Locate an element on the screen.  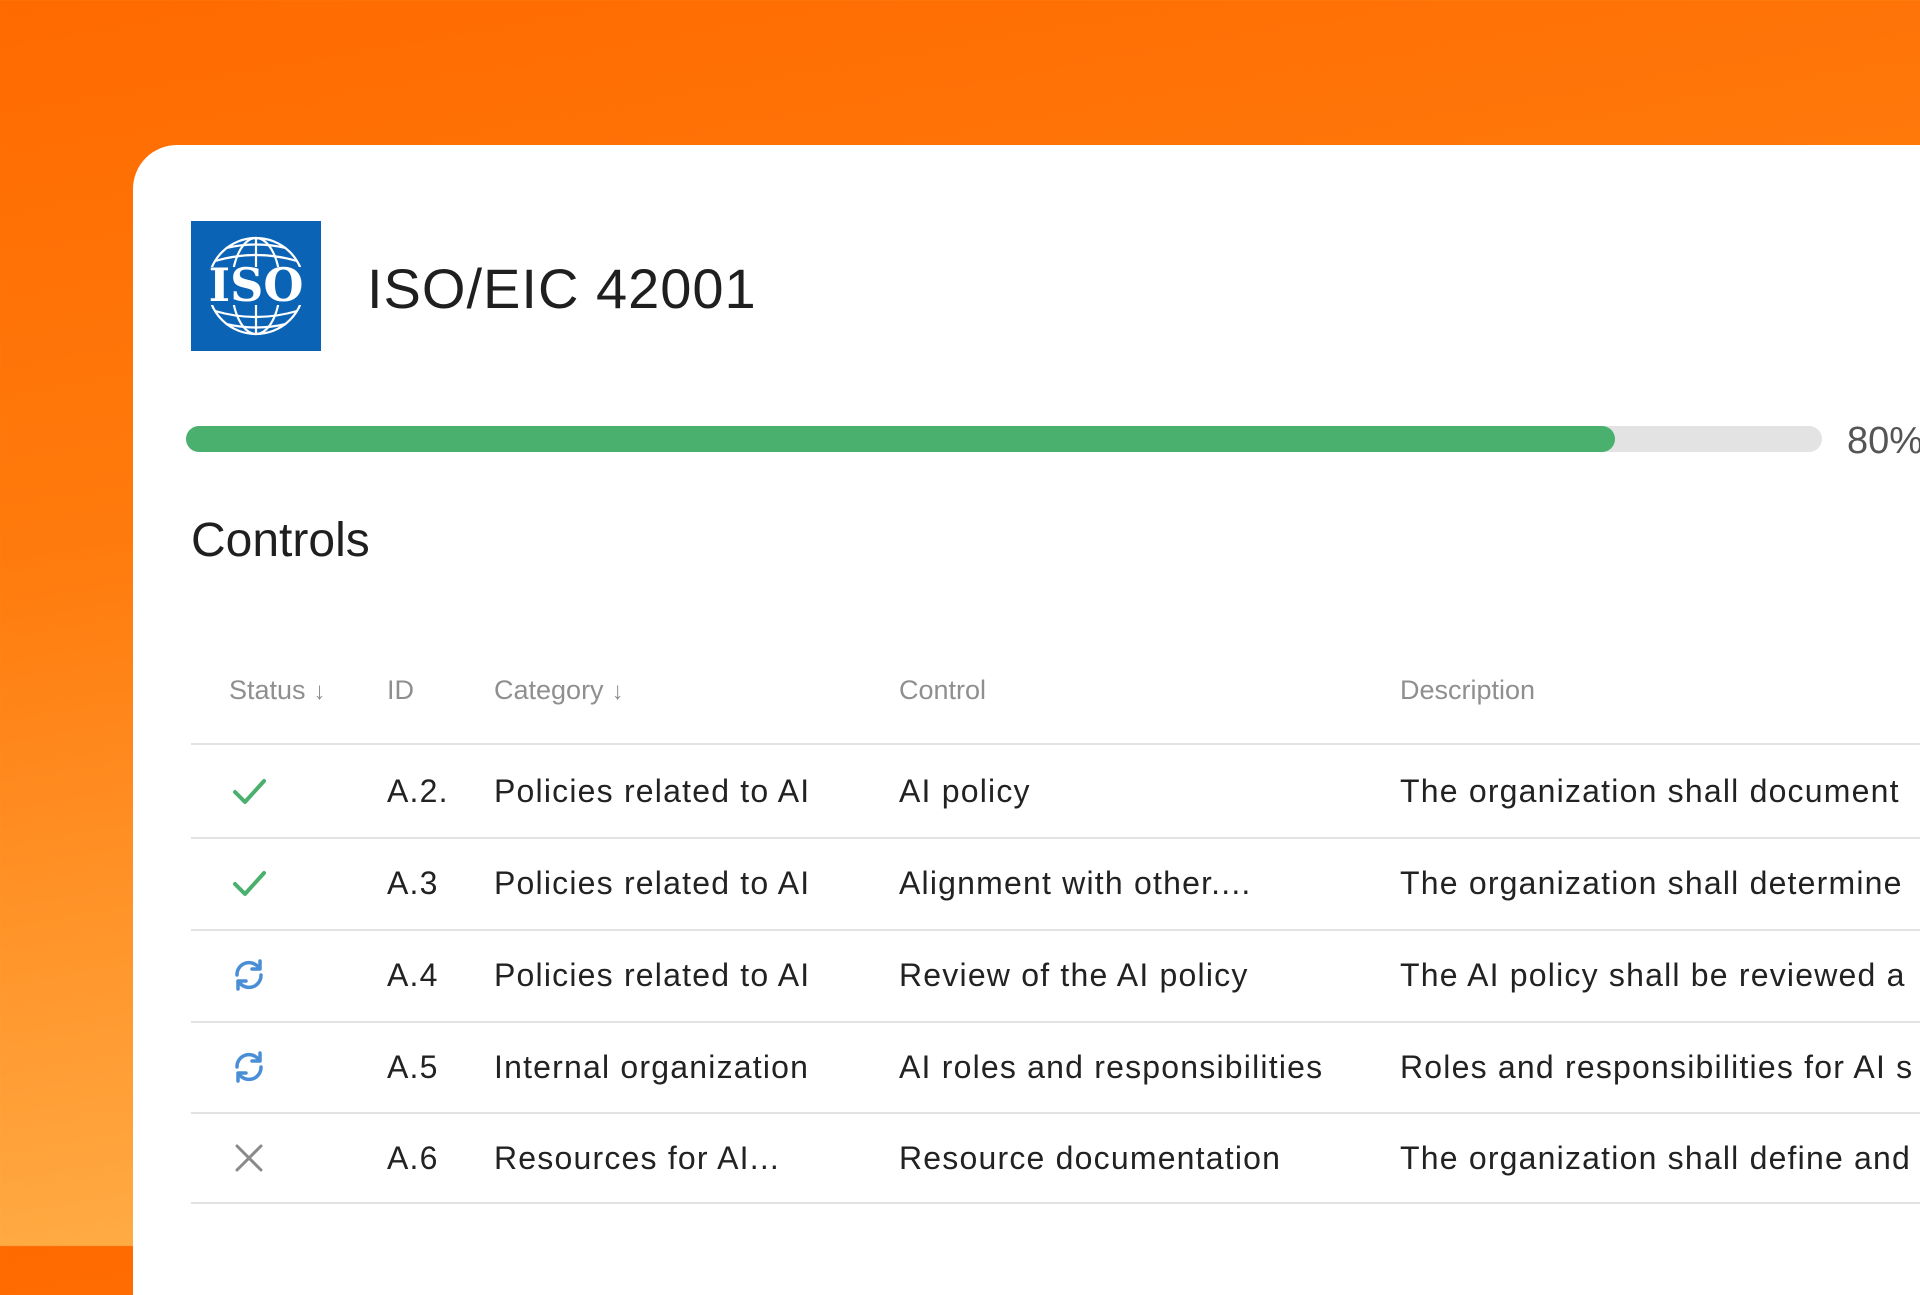
close-icon is located at coordinates (249, 1158).